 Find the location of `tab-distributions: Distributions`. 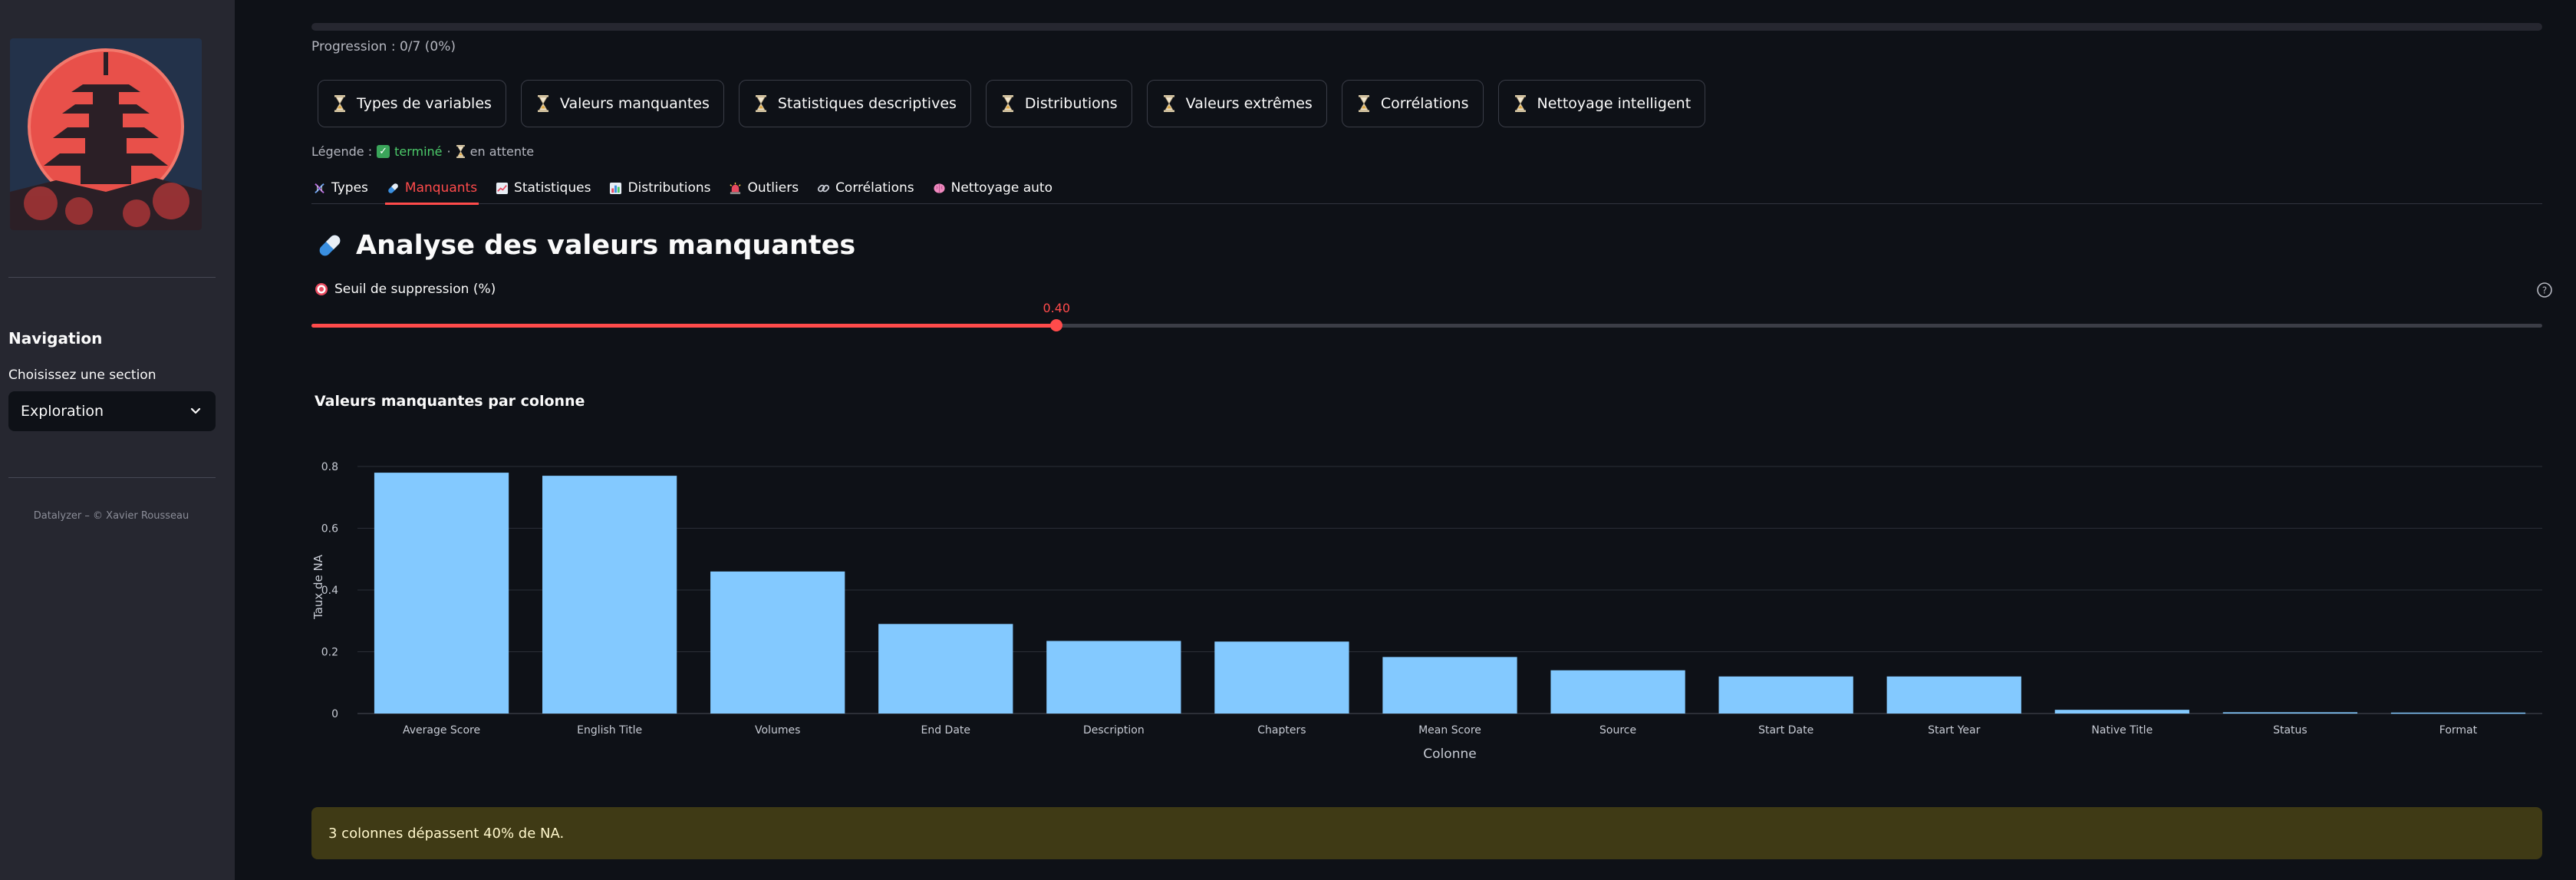

tab-distributions: Distributions is located at coordinates (660, 188).